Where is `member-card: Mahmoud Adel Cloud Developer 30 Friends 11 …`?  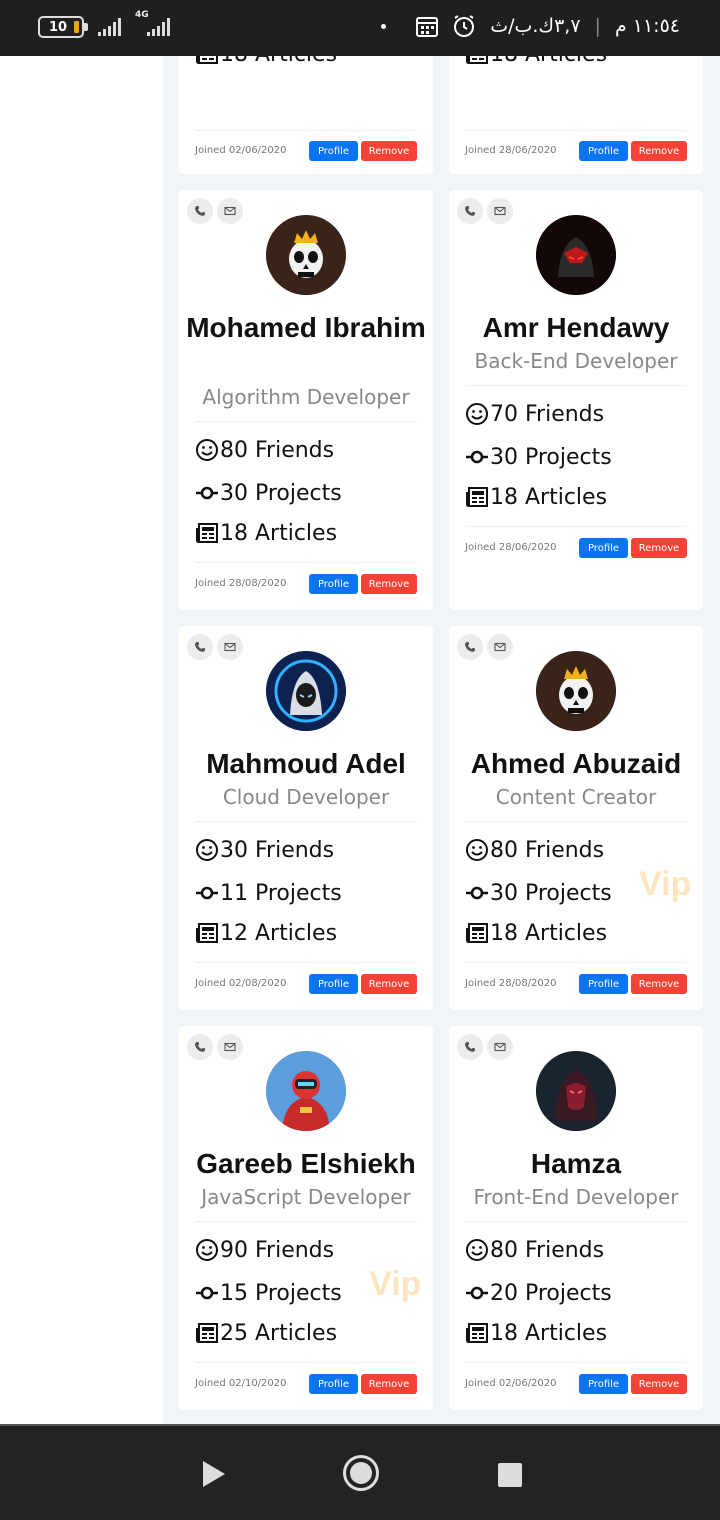 member-card: Mahmoud Adel Cloud Developer 30 Friends 11 … is located at coordinates (306, 818).